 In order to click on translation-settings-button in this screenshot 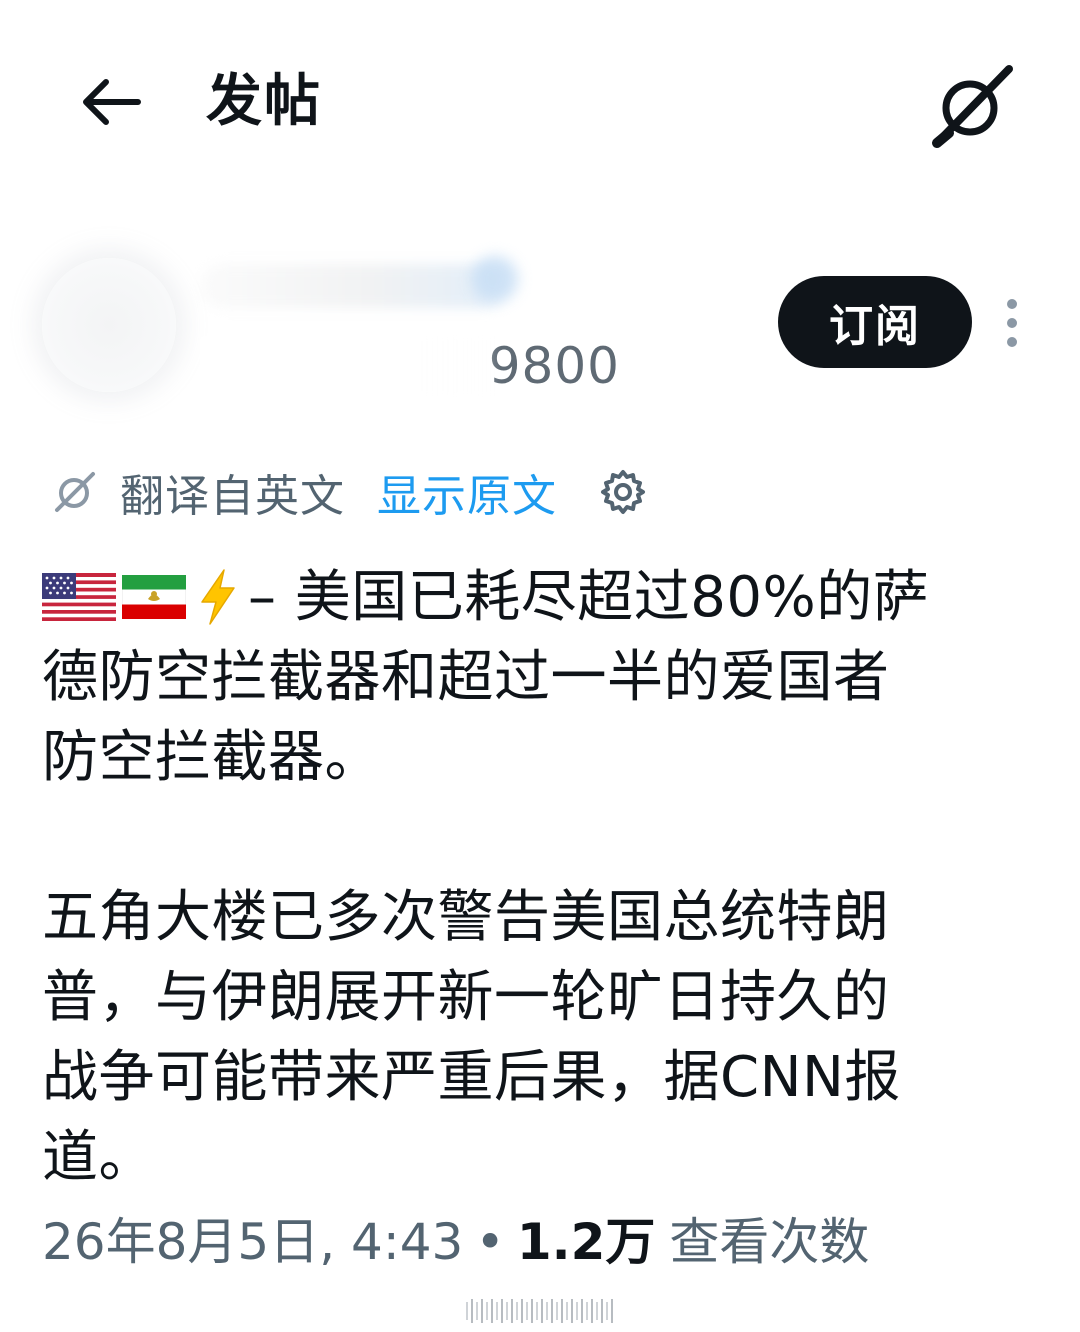, I will do `click(623, 492)`.